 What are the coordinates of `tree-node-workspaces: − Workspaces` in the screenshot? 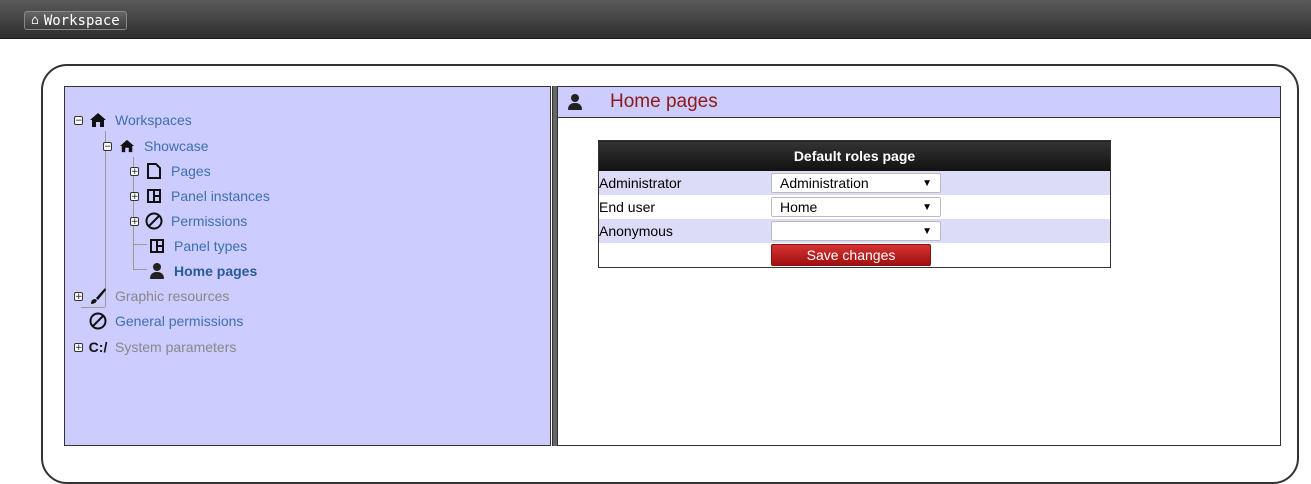 It's located at (133, 120).